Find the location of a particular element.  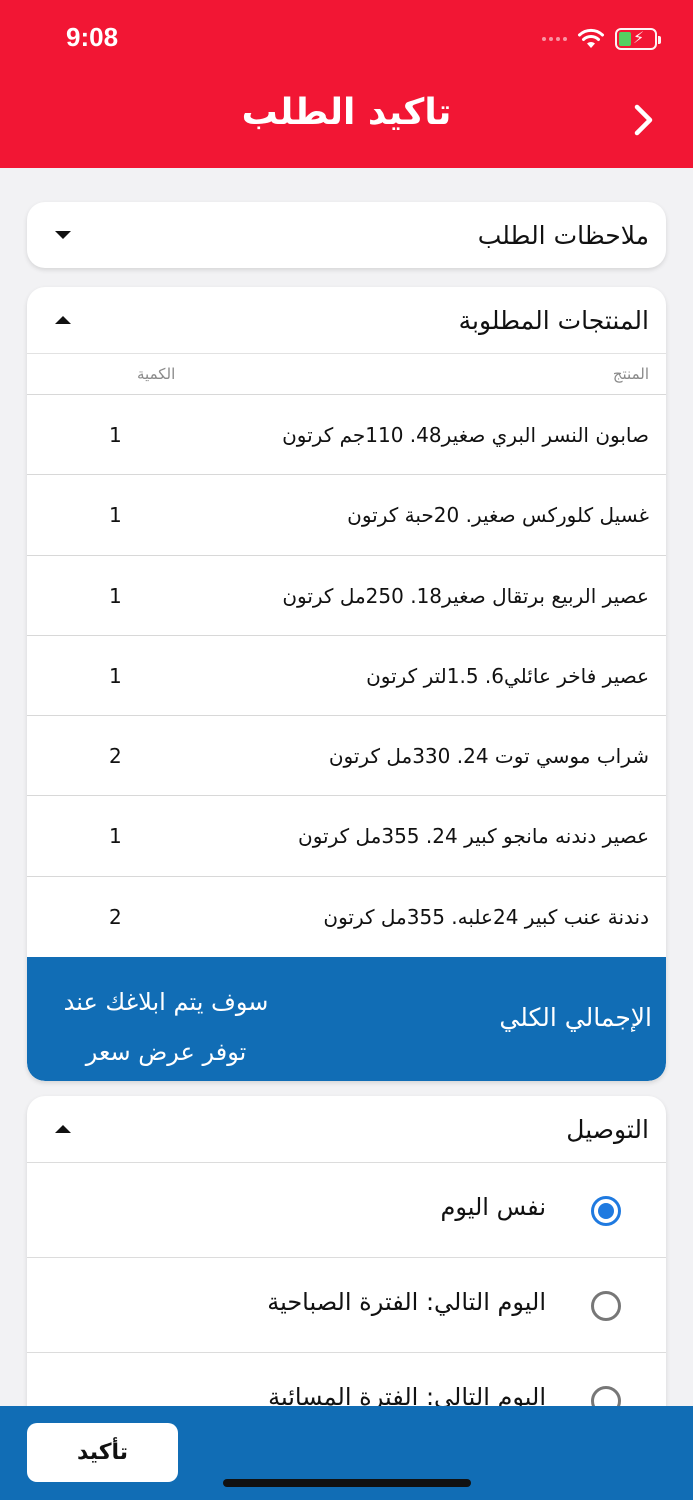

app-header: 9:08 ⚡ تاكيد الطلب is located at coordinates (346, 84).